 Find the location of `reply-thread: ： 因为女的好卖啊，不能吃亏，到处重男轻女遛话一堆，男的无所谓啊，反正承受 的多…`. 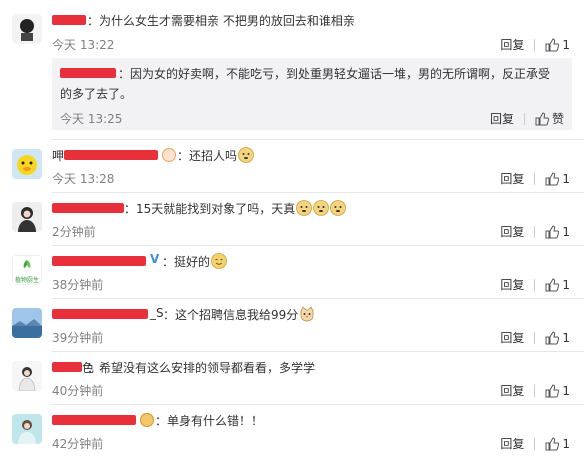

reply-thread: ： 因为女的好卖啊，不能吃亏，到处重男轻女遛话一堆，男的无所谓啊，反正承受 的多… is located at coordinates (312, 94).